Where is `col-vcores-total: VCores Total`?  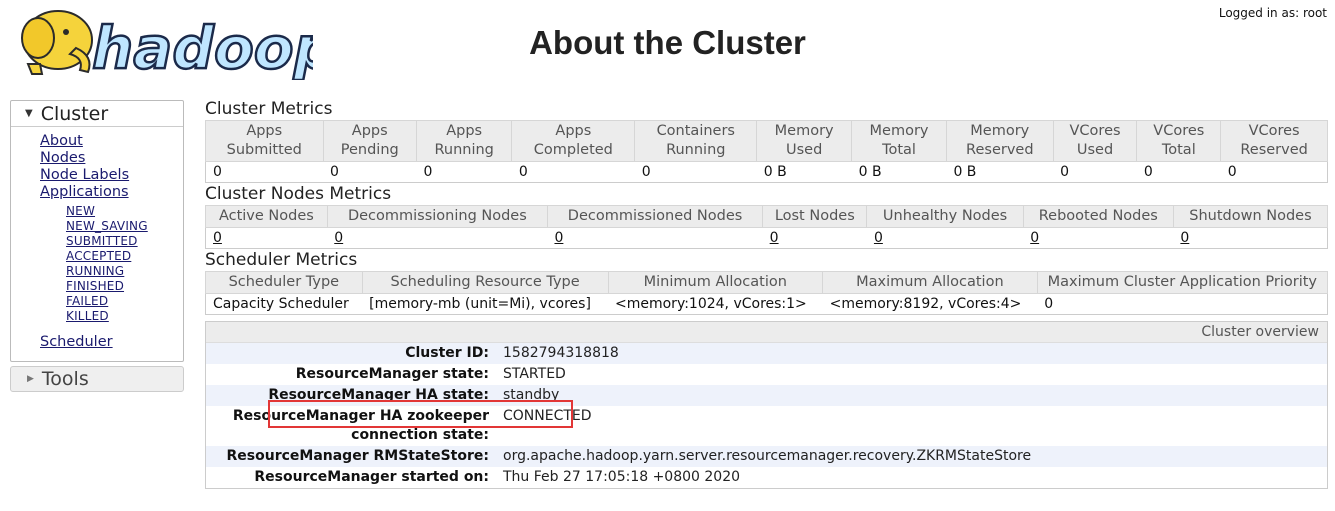 col-vcores-total: VCores Total is located at coordinates (1179, 141).